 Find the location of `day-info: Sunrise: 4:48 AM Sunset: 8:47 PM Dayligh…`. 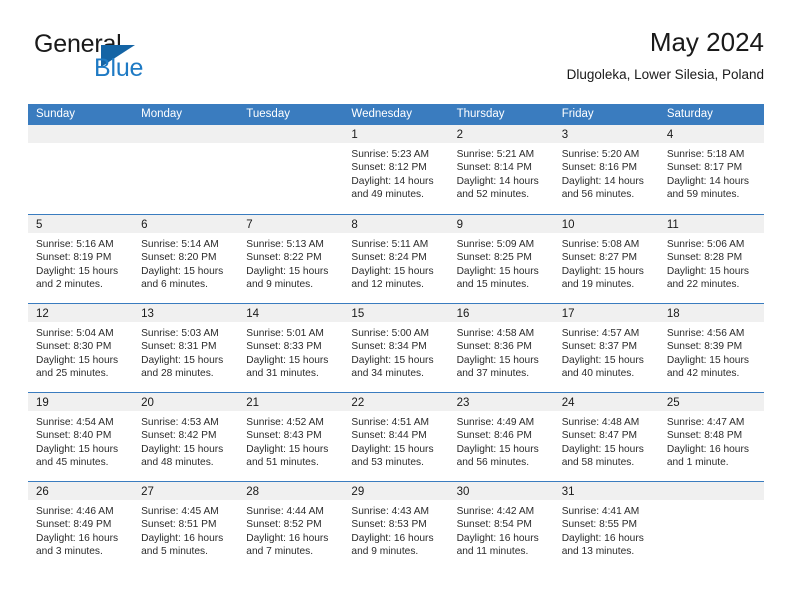

day-info: Sunrise: 4:48 AM Sunset: 8:47 PM Dayligh… is located at coordinates (606, 440).